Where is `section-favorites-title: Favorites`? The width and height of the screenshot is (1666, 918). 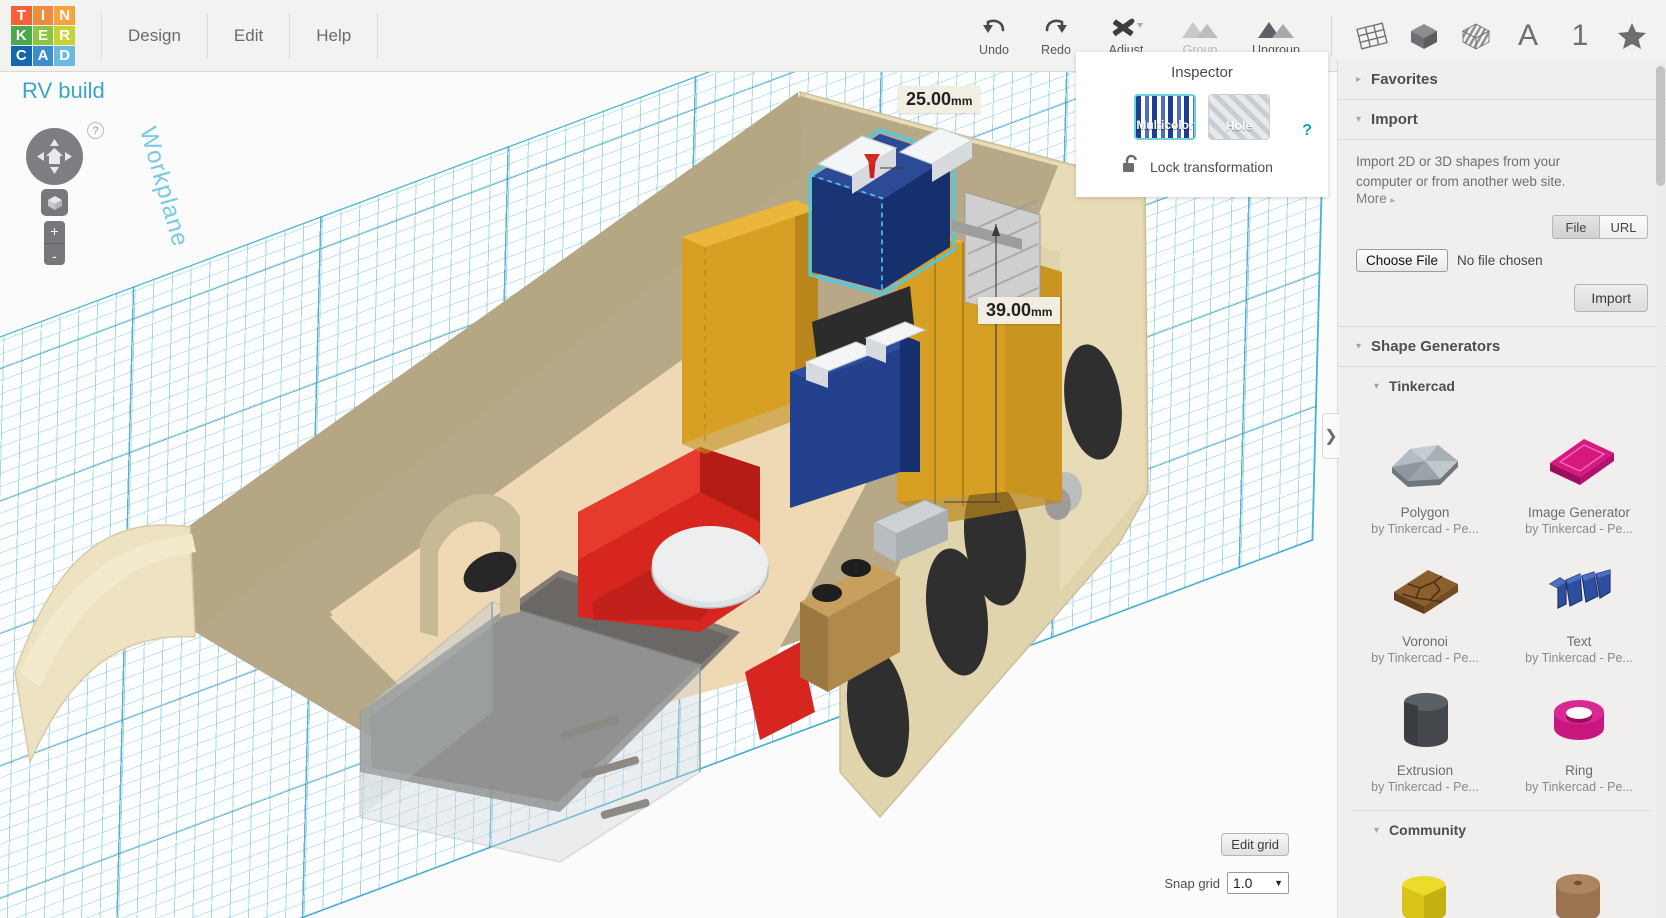 section-favorites-title: Favorites is located at coordinates (1404, 79).